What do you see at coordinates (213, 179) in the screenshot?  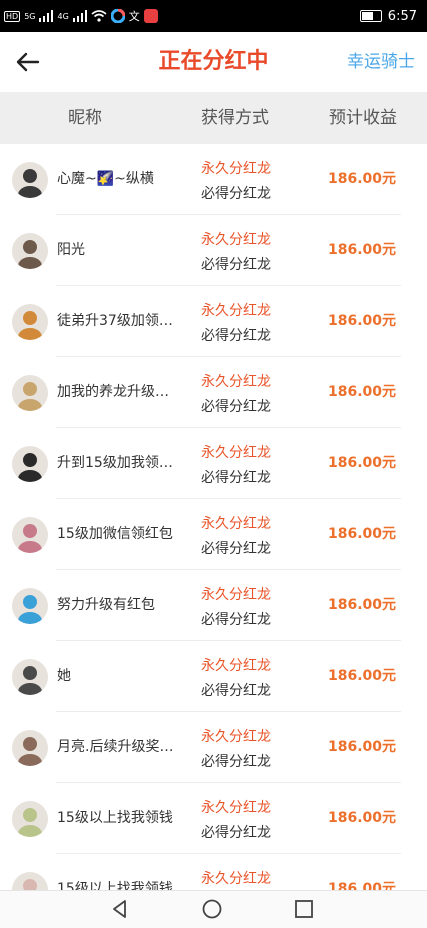 I see `list-item: 心魔~🌠~纵横 永久分红龙必得分红龙 186.00元` at bounding box center [213, 179].